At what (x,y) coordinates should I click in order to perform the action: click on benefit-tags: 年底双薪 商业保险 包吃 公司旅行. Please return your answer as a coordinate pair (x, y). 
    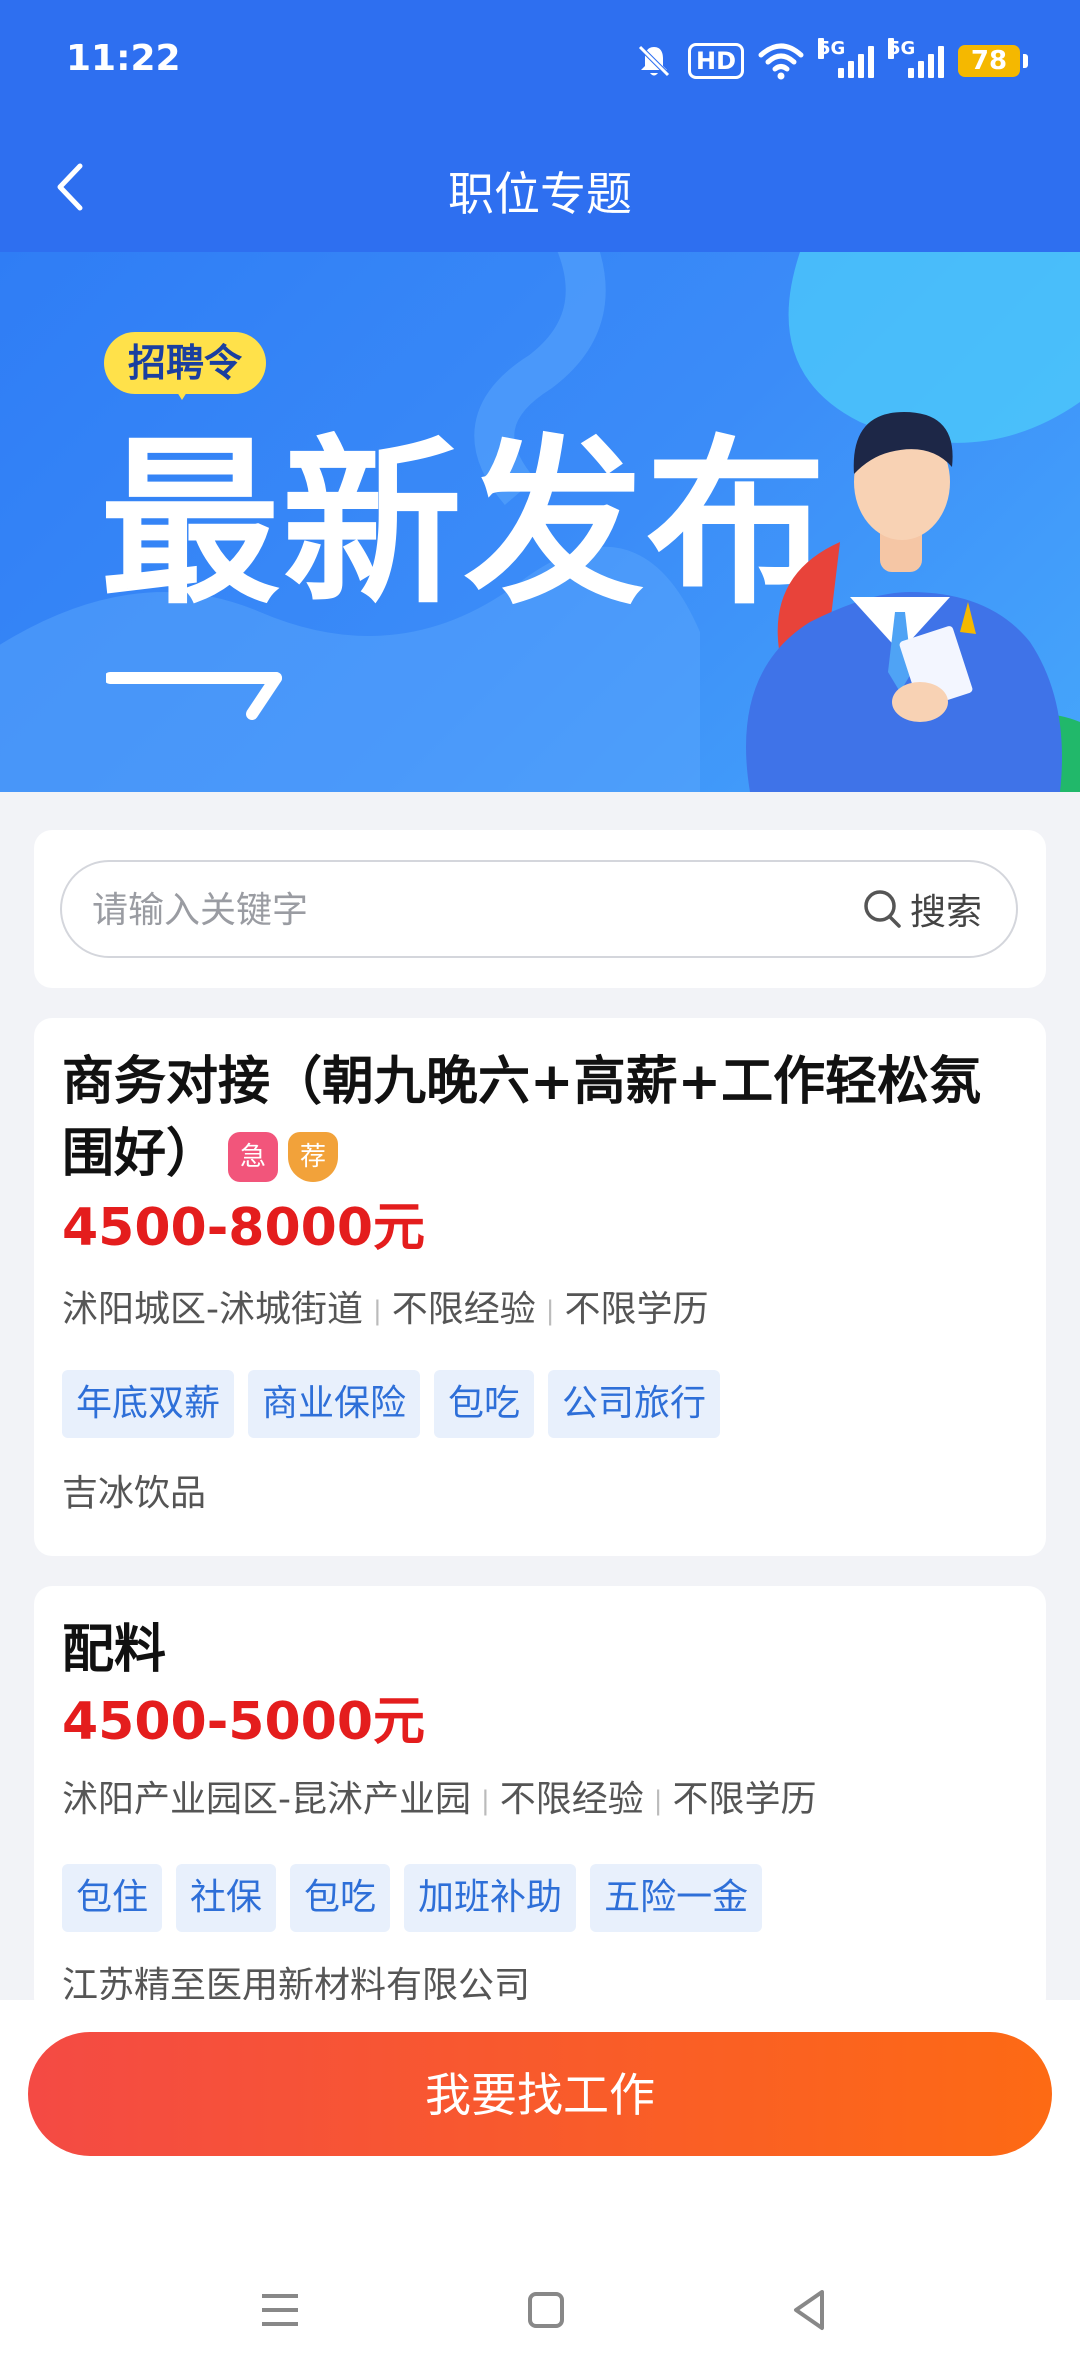
    Looking at the image, I should click on (391, 1404).